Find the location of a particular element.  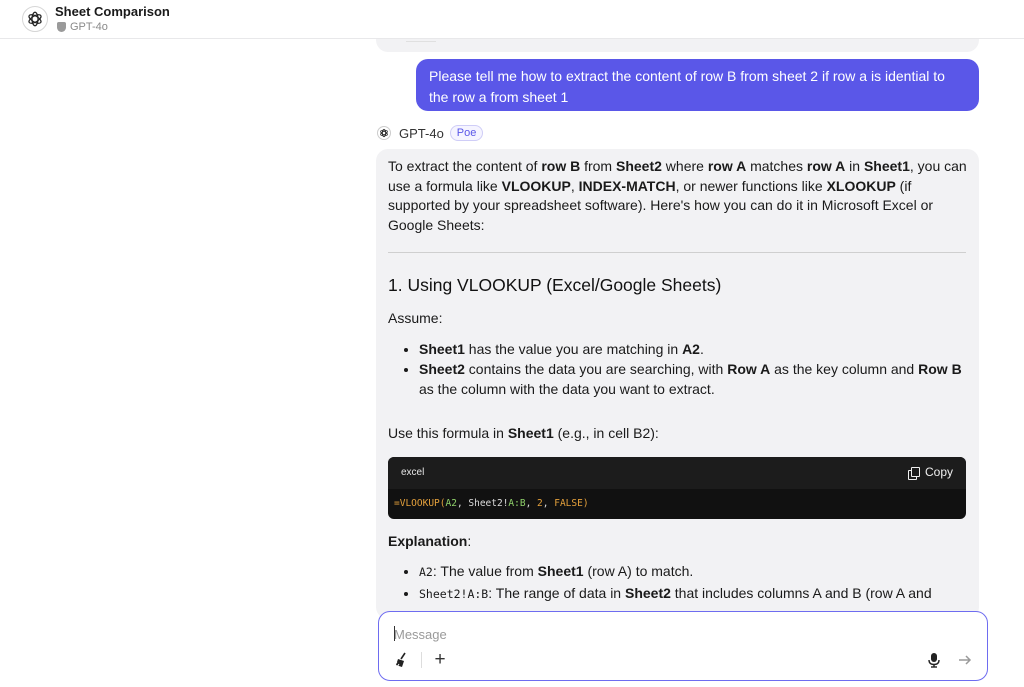

text-caret is located at coordinates (394, 633).